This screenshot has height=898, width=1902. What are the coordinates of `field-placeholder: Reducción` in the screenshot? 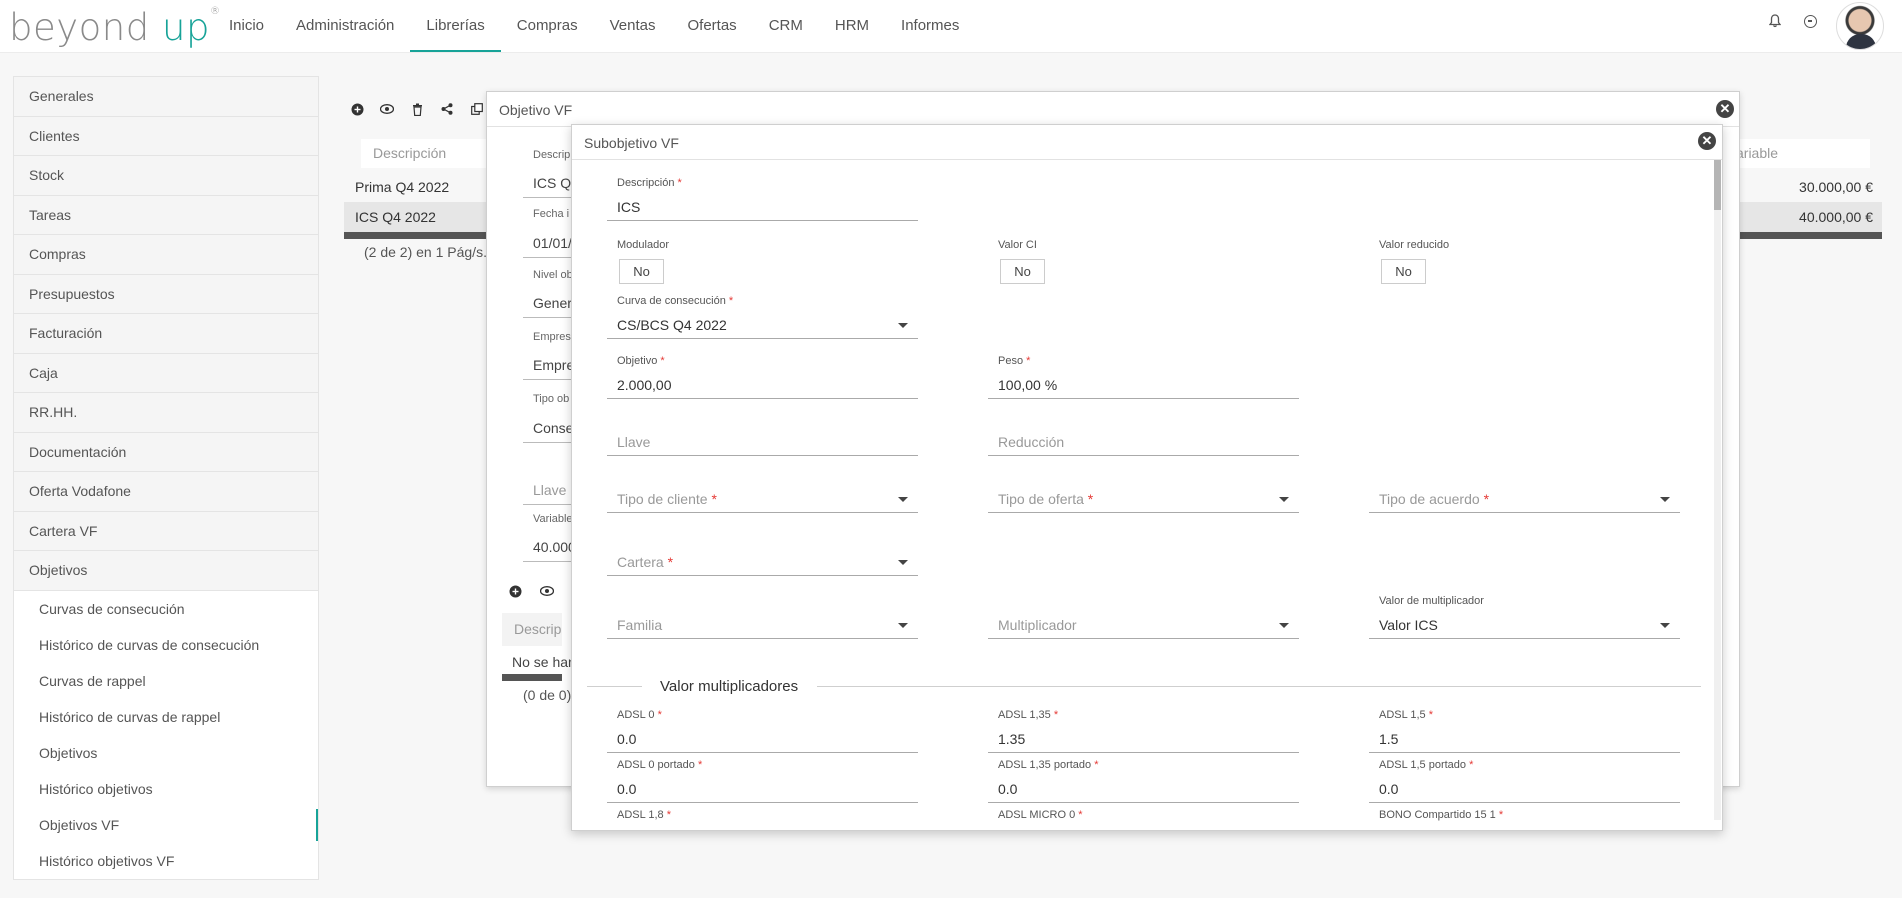 It's located at (1143, 442).